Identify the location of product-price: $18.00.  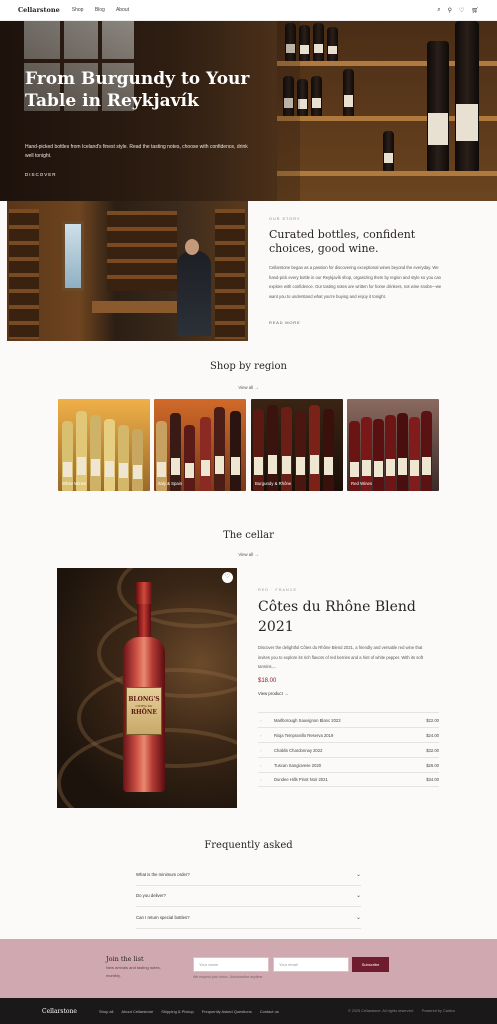
(267, 681).